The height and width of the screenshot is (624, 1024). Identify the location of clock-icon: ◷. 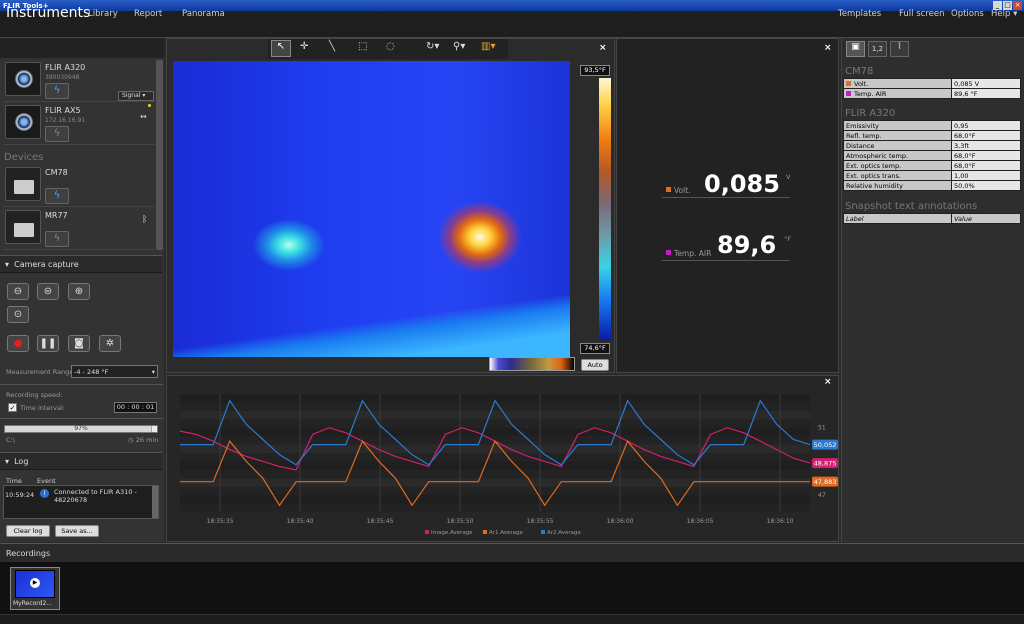
(132, 440).